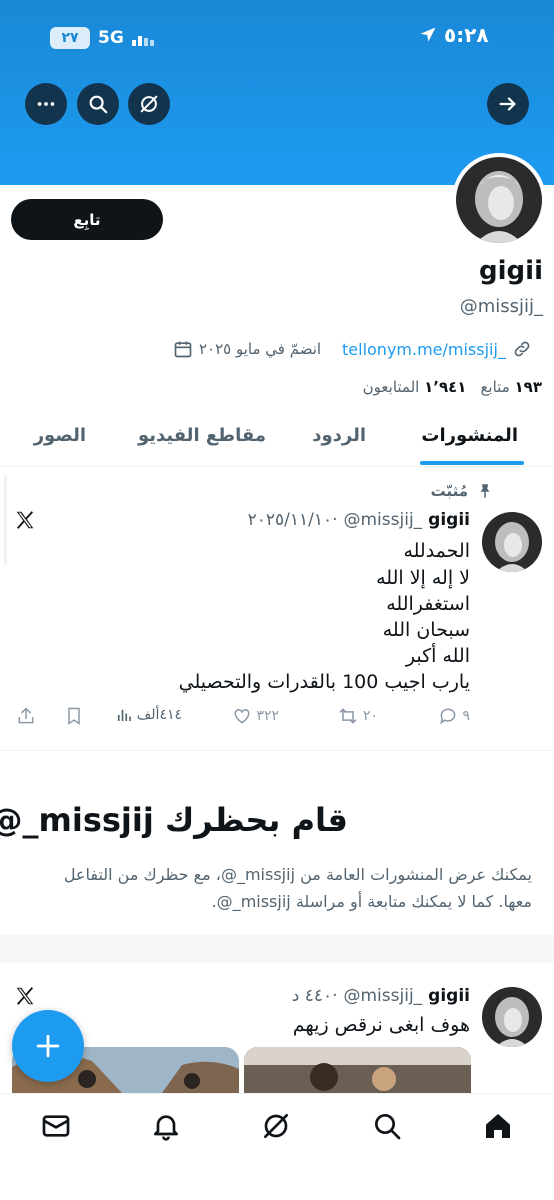 The width and height of the screenshot is (554, 1200). Describe the element at coordinates (428, 34) in the screenshot. I see `location-icon` at that location.